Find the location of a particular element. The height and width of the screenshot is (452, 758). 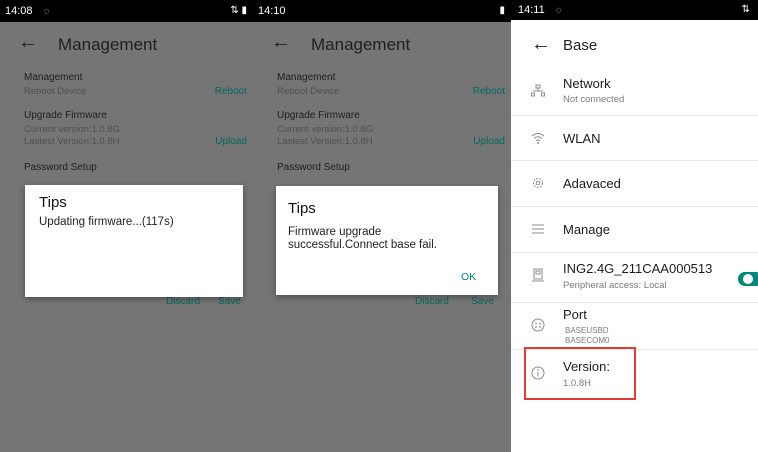

item-title: Port is located at coordinates (575, 314).